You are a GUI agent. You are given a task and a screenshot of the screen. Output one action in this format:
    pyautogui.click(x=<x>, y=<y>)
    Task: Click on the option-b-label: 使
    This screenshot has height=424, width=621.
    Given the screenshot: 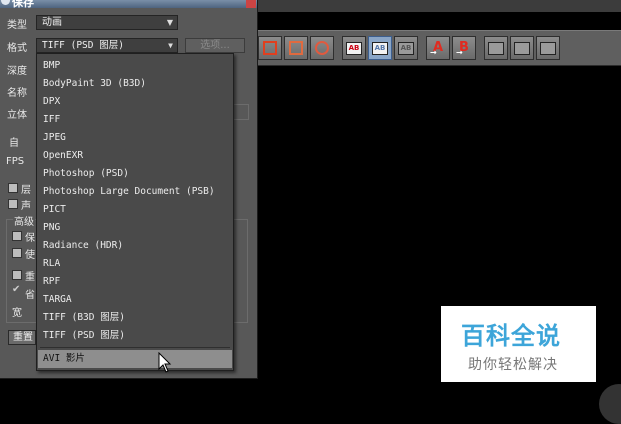 What is the action you would take?
    pyautogui.click(x=30, y=255)
    